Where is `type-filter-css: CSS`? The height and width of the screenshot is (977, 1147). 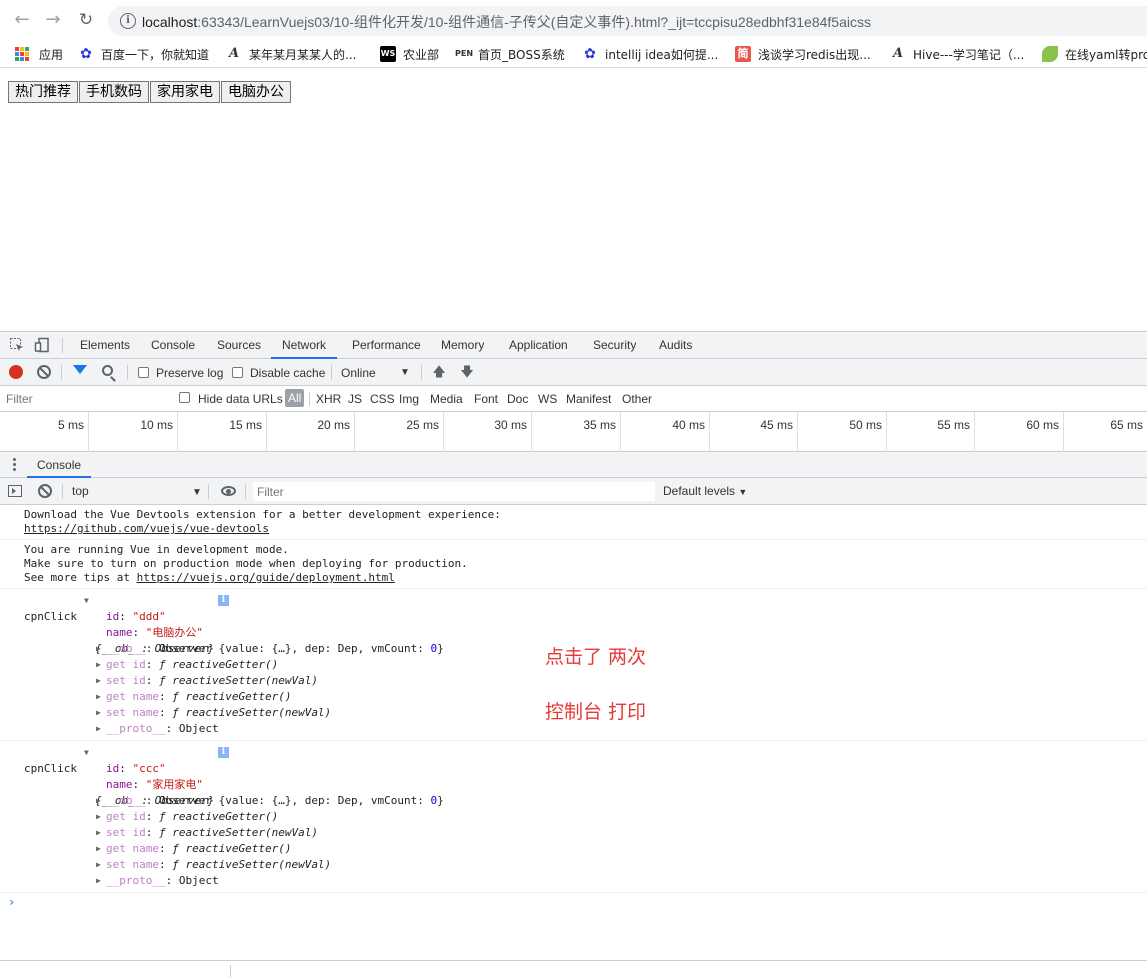
type-filter-css: CSS is located at coordinates (382, 399).